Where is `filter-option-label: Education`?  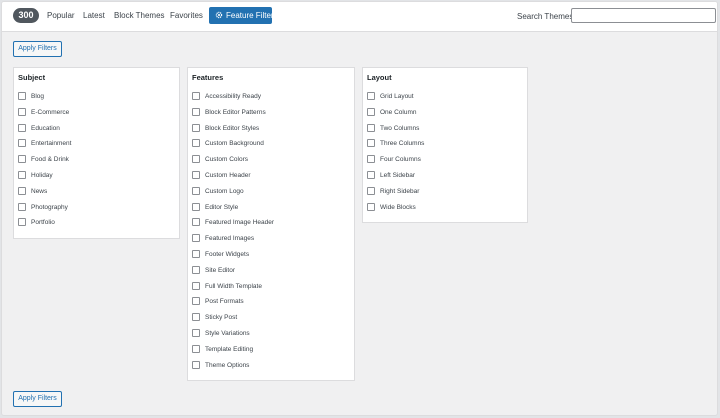 filter-option-label: Education is located at coordinates (45, 128).